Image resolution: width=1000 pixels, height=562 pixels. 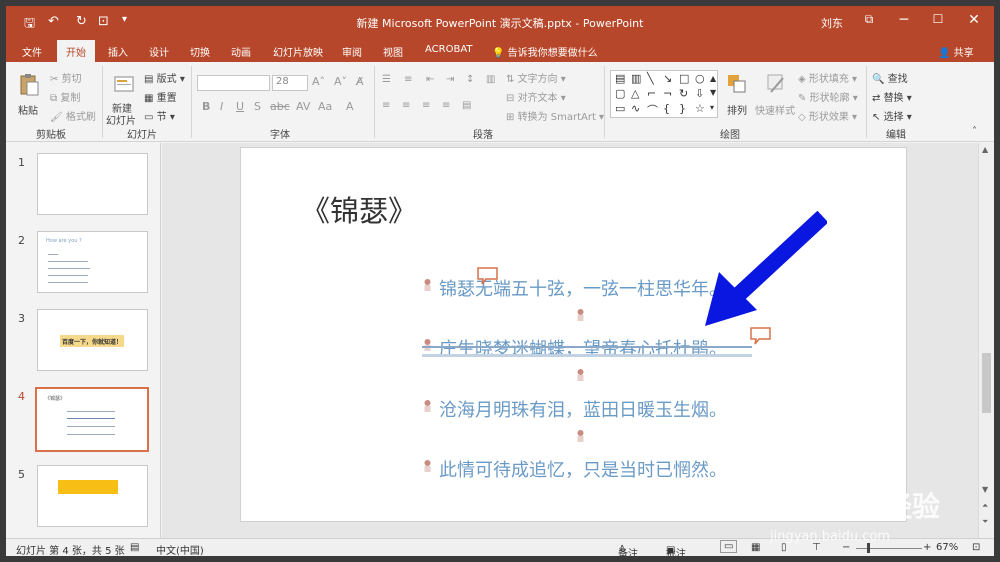 What do you see at coordinates (635, 108) in the screenshot?
I see `freeform-shape-icon: ∿` at bounding box center [635, 108].